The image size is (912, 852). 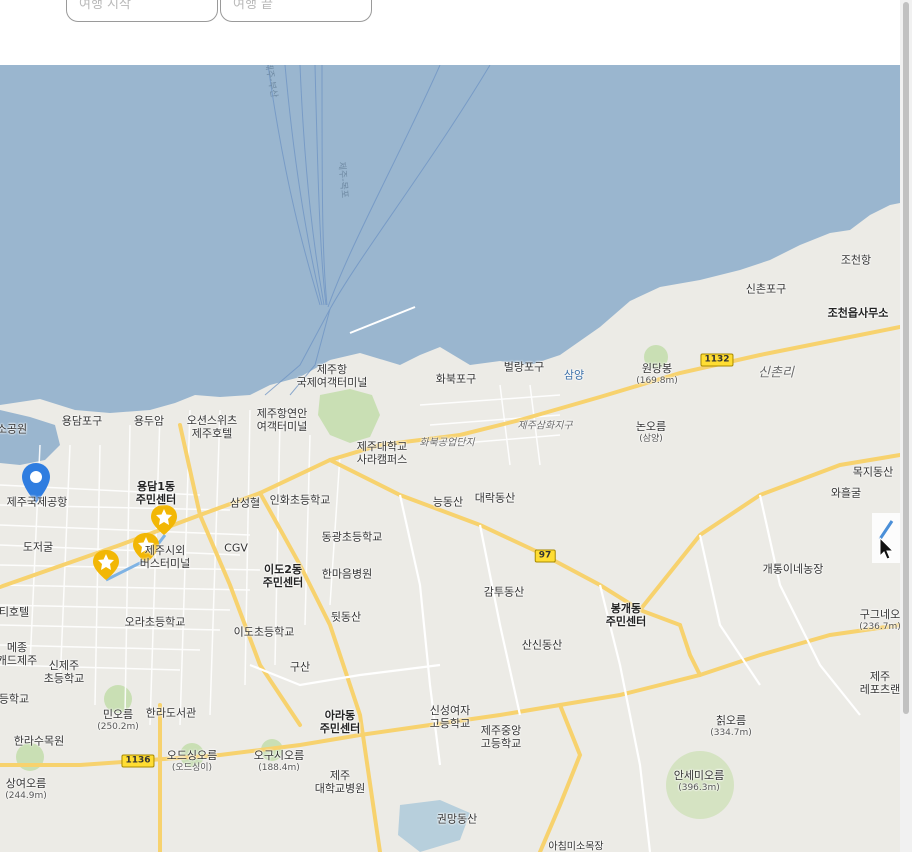 I want to click on map-label: 와흘굴, so click(x=846, y=493).